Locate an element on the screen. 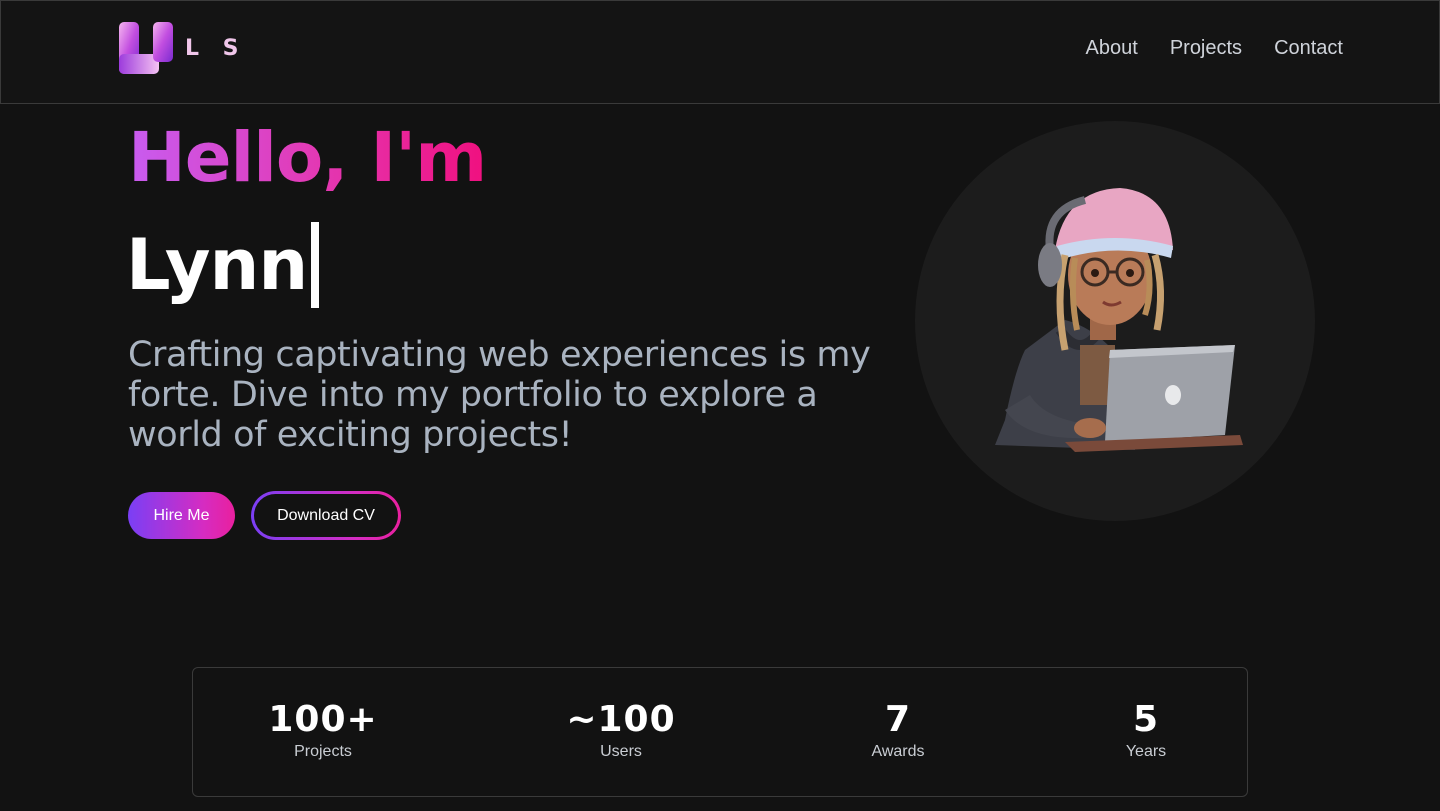 This screenshot has height=811, width=1440. hero-name: Lynn is located at coordinates (223, 265).